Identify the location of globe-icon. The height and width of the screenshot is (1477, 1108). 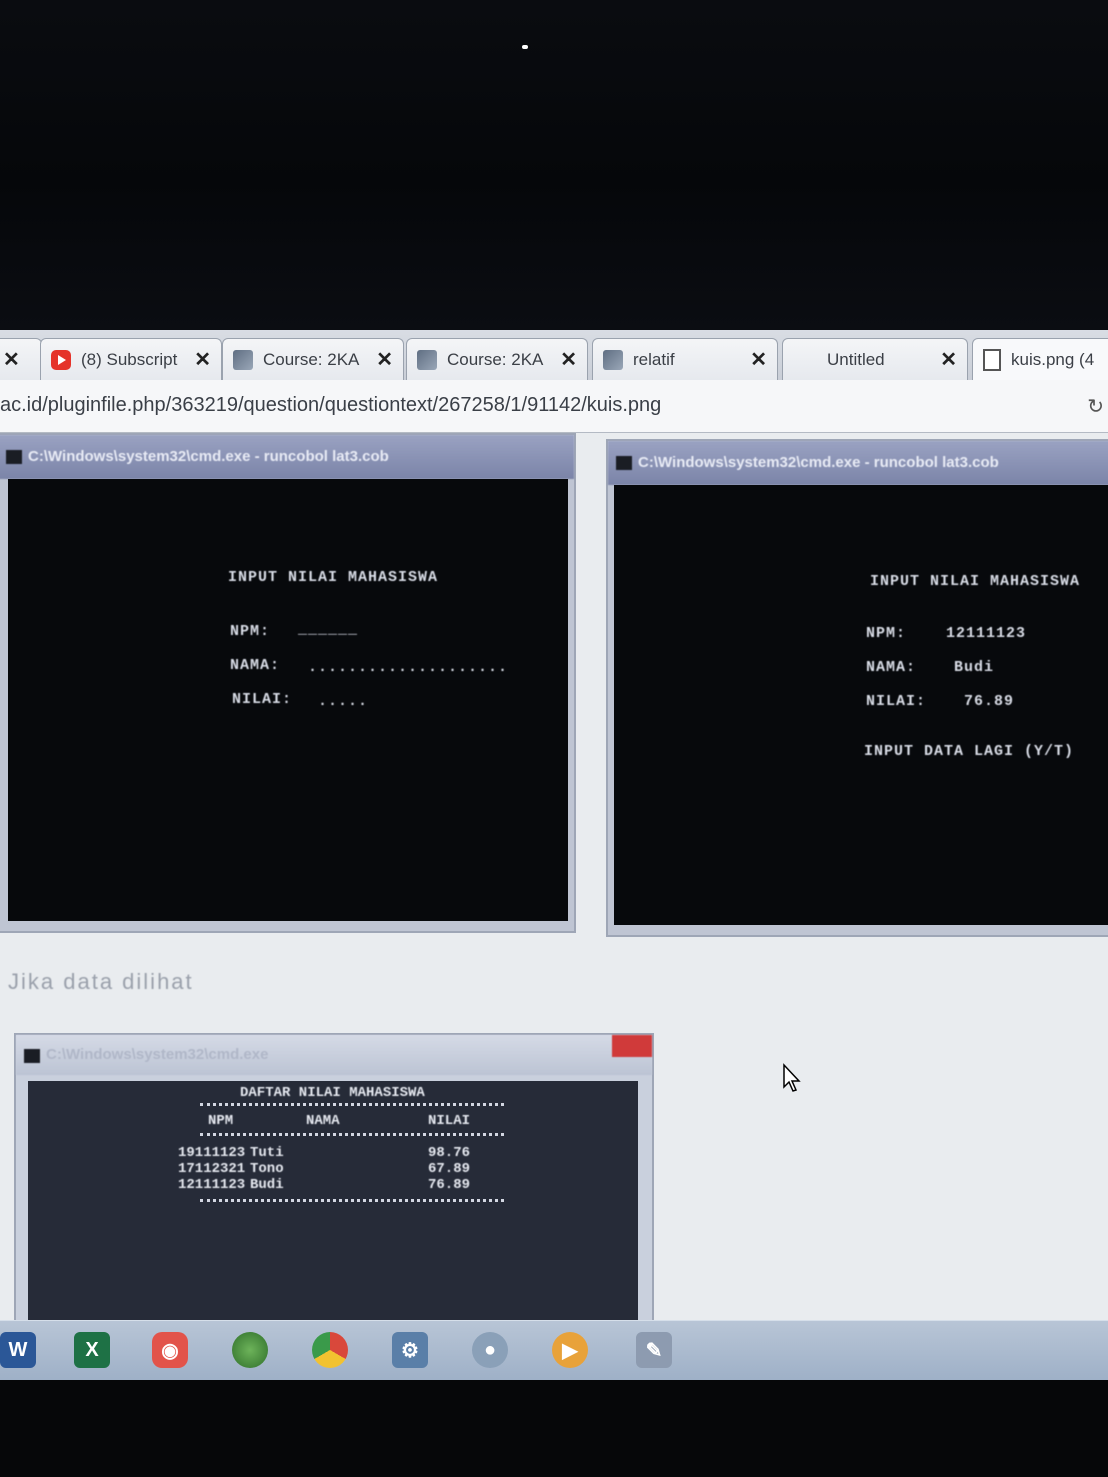
(250, 1350).